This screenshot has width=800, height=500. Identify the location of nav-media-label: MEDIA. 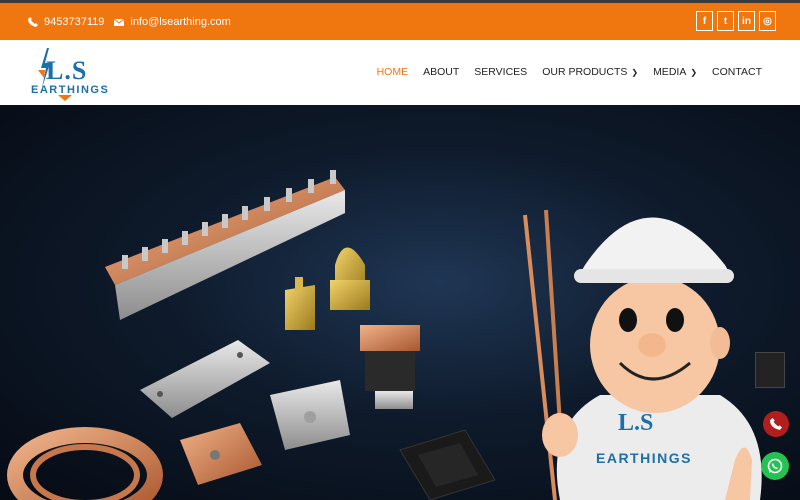
(670, 72).